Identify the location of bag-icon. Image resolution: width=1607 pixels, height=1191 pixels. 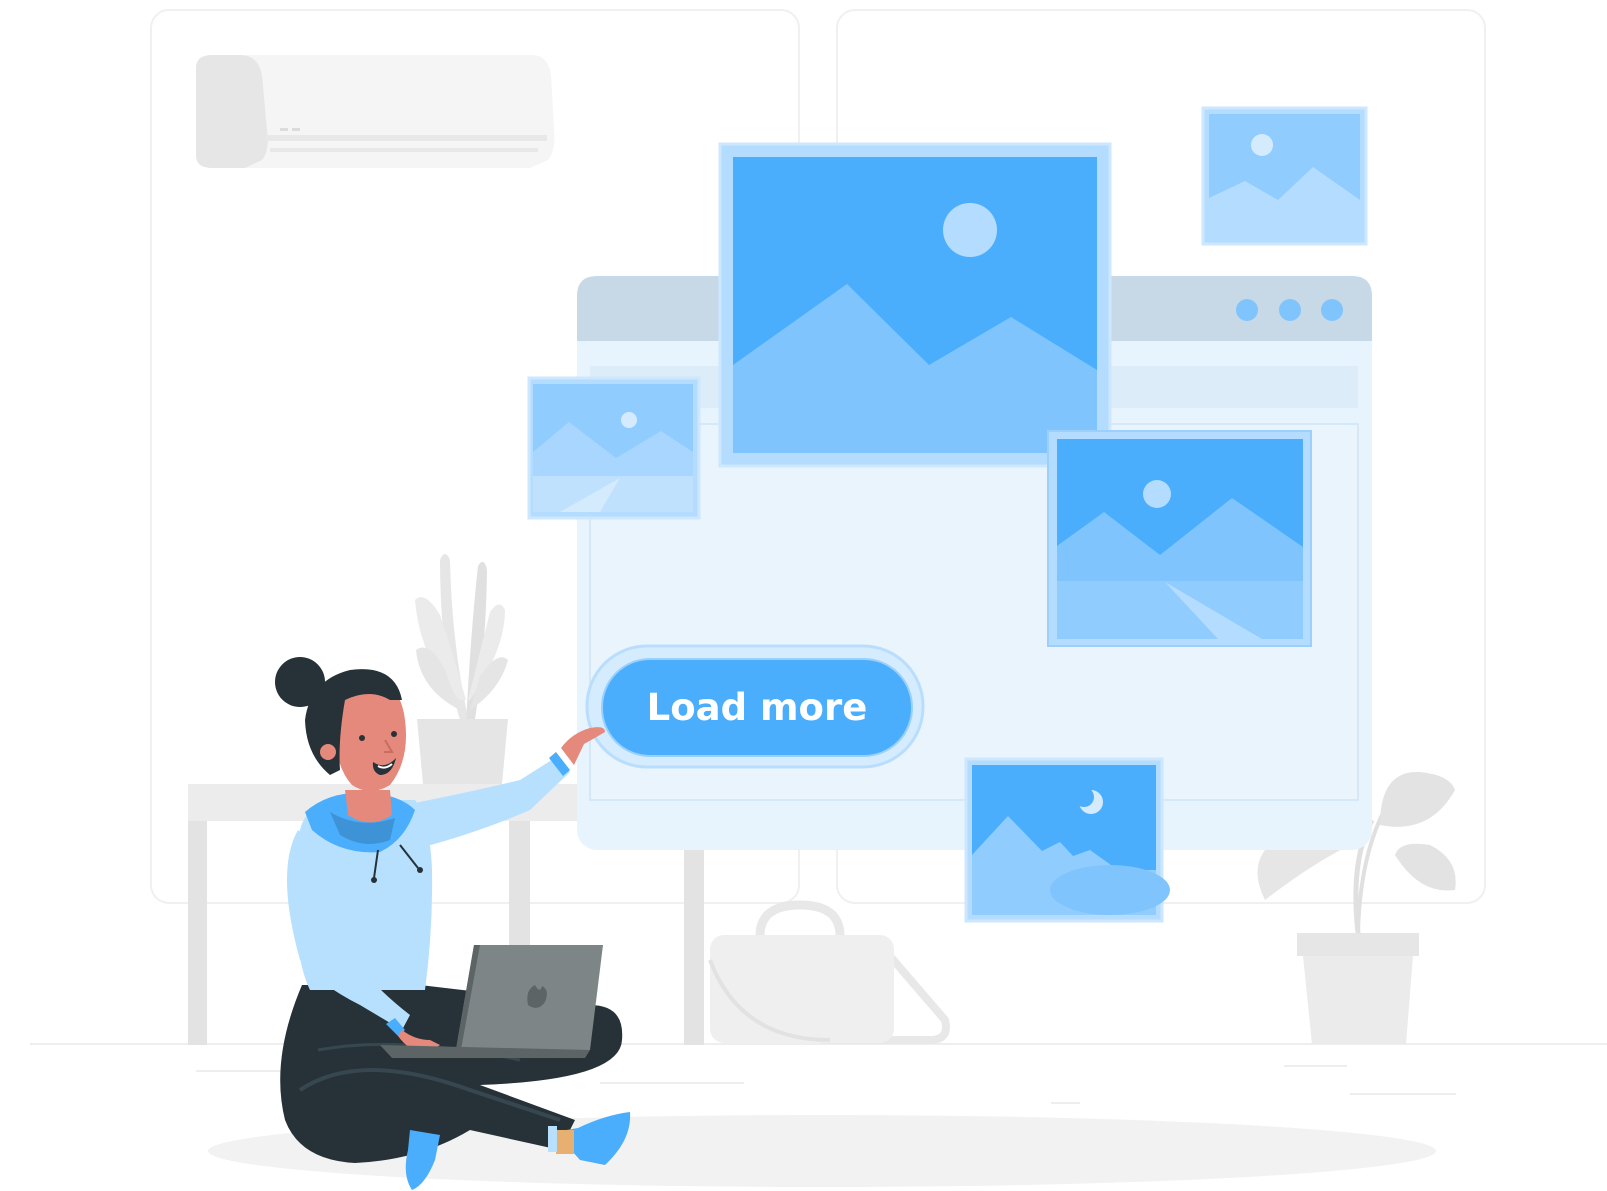
(829, 972).